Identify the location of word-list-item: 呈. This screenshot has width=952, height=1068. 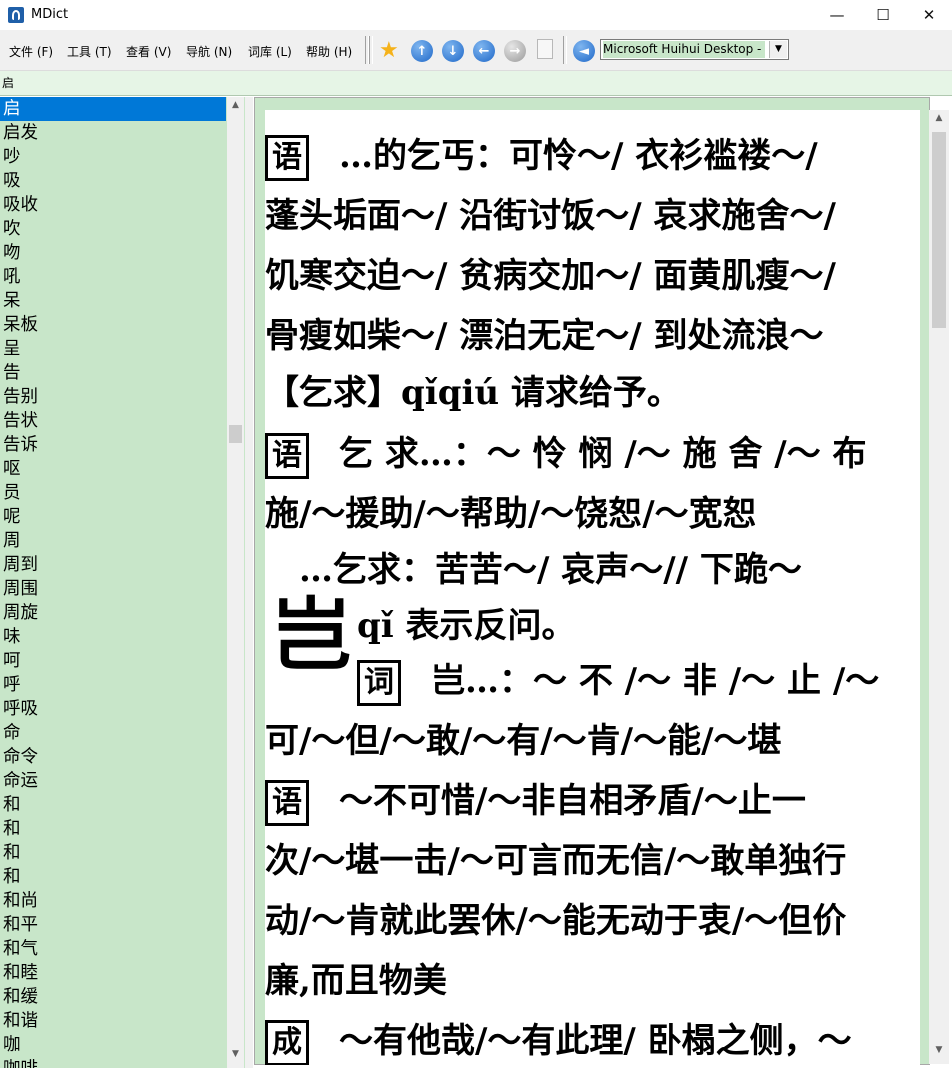
(113, 349).